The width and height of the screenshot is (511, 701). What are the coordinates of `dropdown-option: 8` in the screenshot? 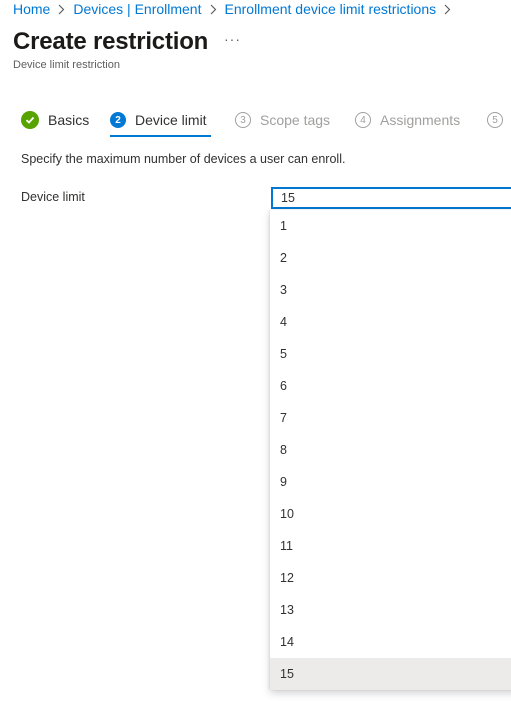 It's located at (390, 450).